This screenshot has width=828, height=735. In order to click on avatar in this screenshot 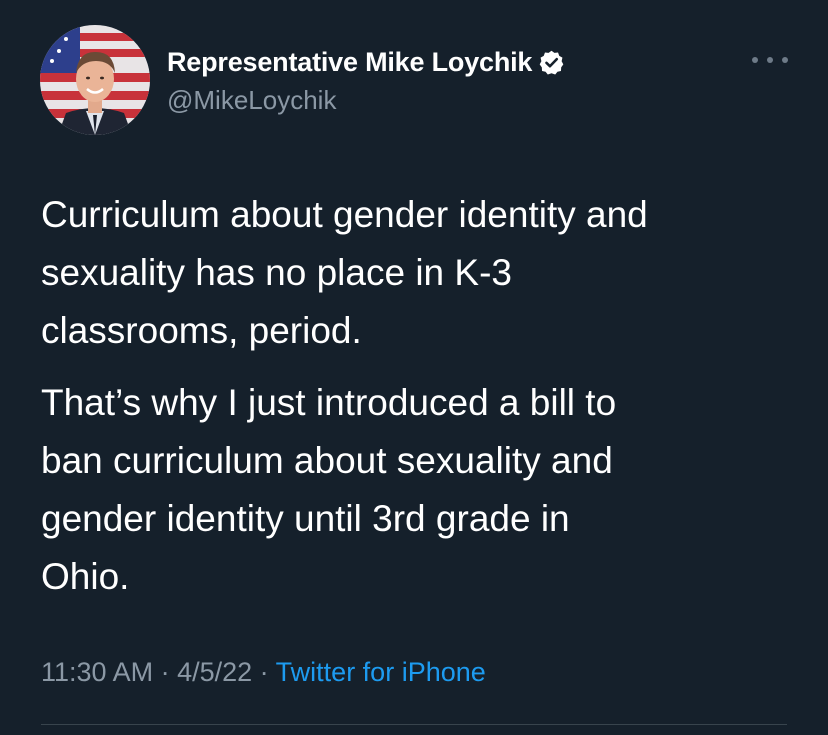, I will do `click(95, 80)`.